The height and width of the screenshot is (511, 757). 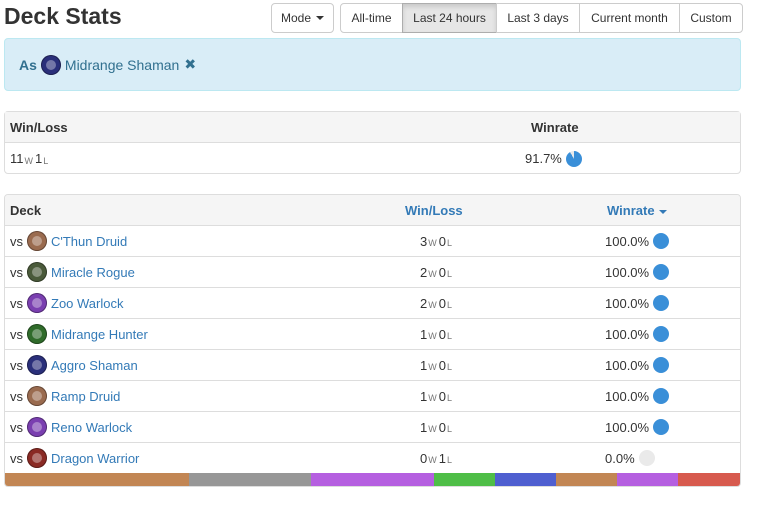 I want to click on deck-filter-alert: As Midrange Shaman ✖, so click(x=372, y=64).